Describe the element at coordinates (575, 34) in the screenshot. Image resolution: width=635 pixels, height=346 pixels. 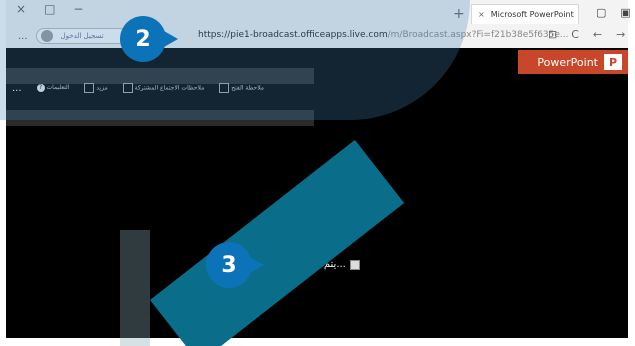
I see `reload-icon: C` at that location.